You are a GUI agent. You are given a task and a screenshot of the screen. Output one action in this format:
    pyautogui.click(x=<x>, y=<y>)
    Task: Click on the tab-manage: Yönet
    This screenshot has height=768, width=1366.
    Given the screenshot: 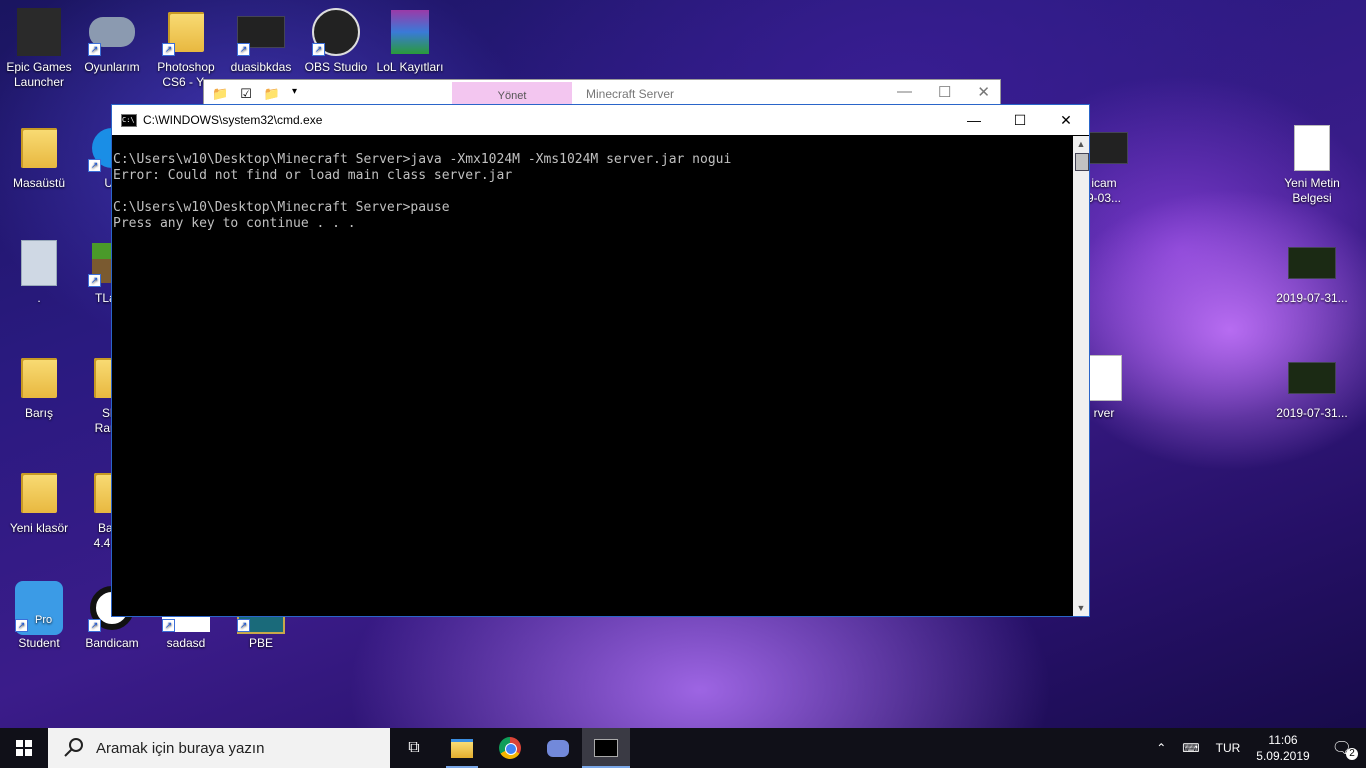 What is the action you would take?
    pyautogui.click(x=512, y=94)
    